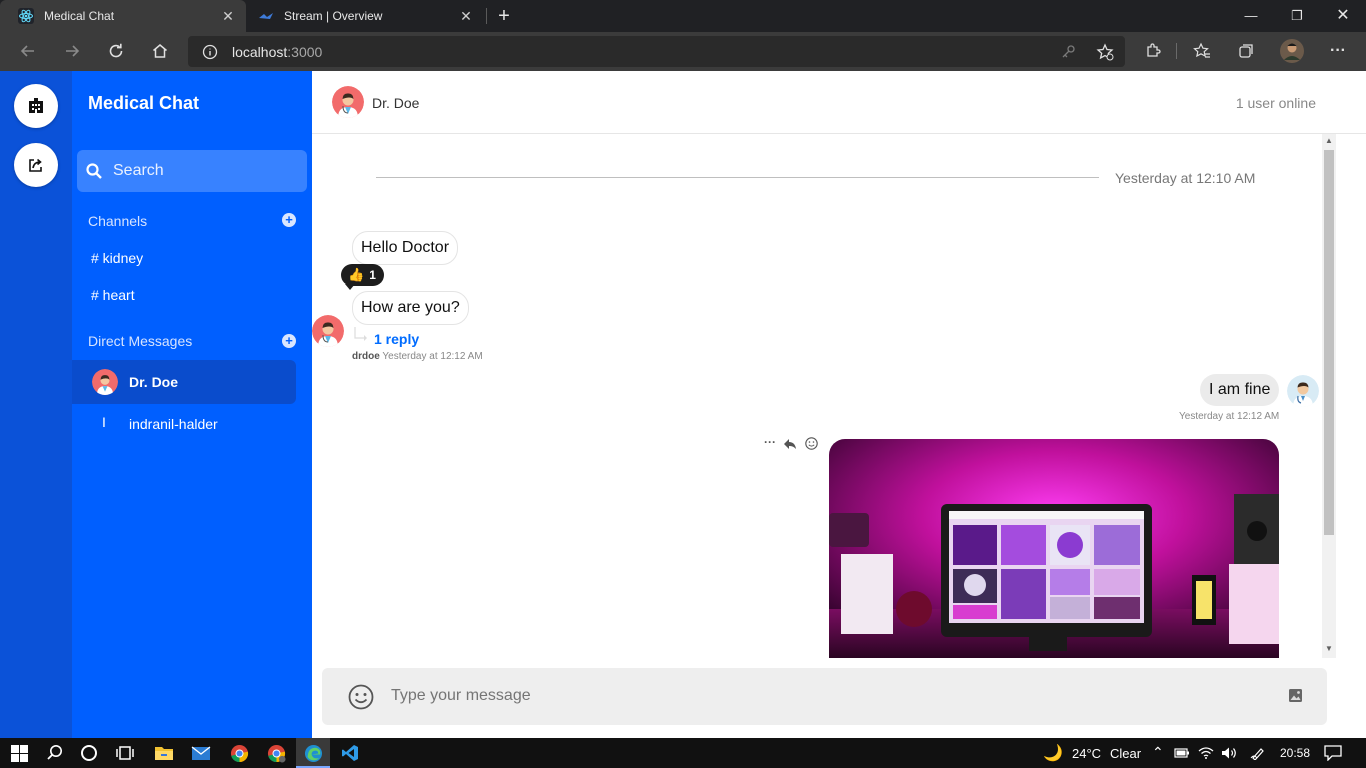 This screenshot has height=768, width=1366. What do you see at coordinates (821, 696) in the screenshot?
I see `message-input` at bounding box center [821, 696].